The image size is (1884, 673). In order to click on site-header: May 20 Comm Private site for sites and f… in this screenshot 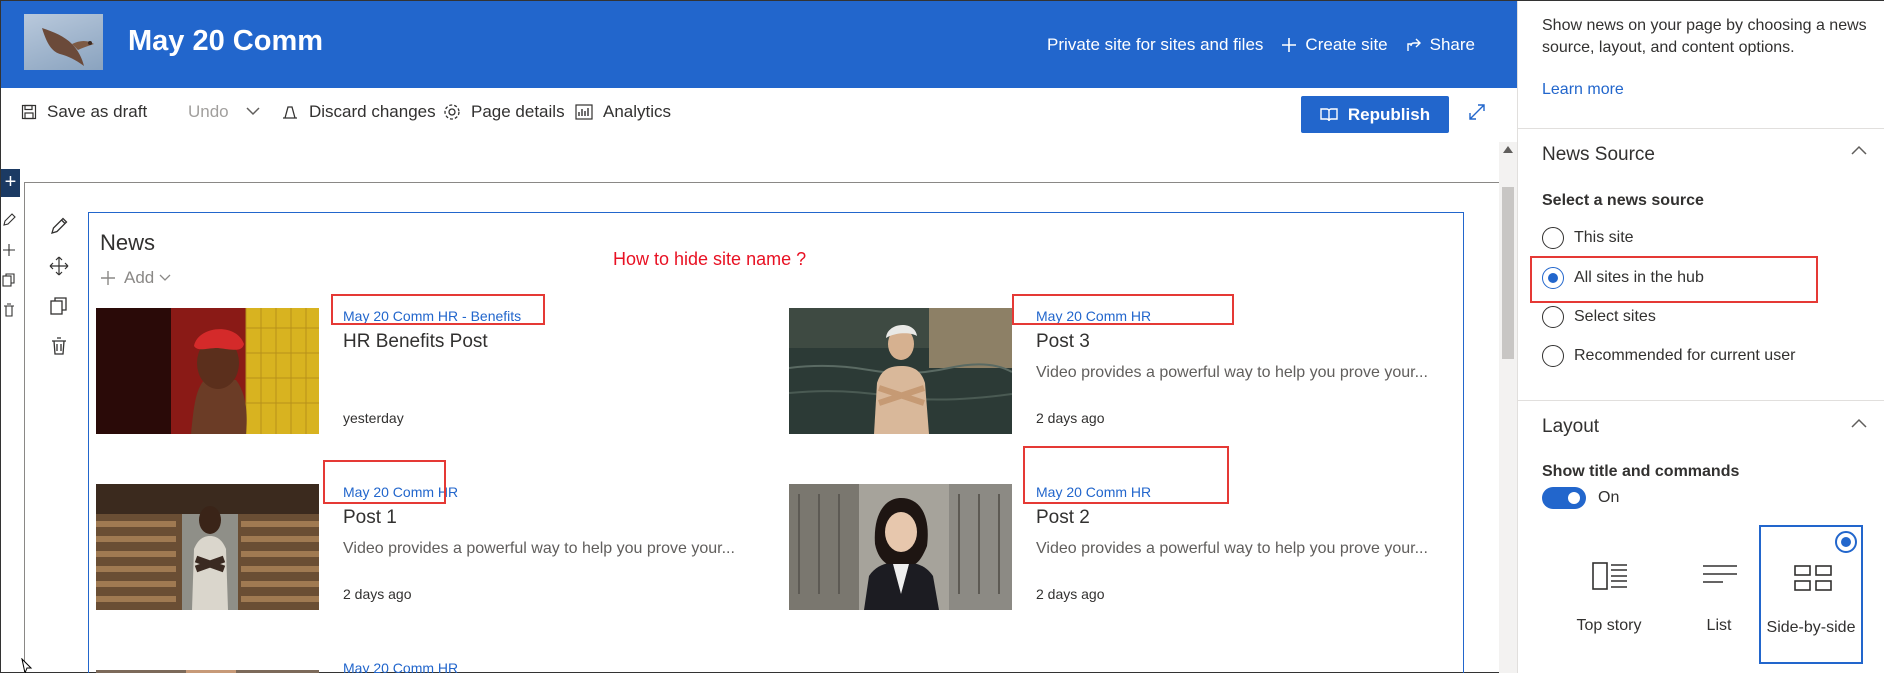, I will do `click(759, 44)`.